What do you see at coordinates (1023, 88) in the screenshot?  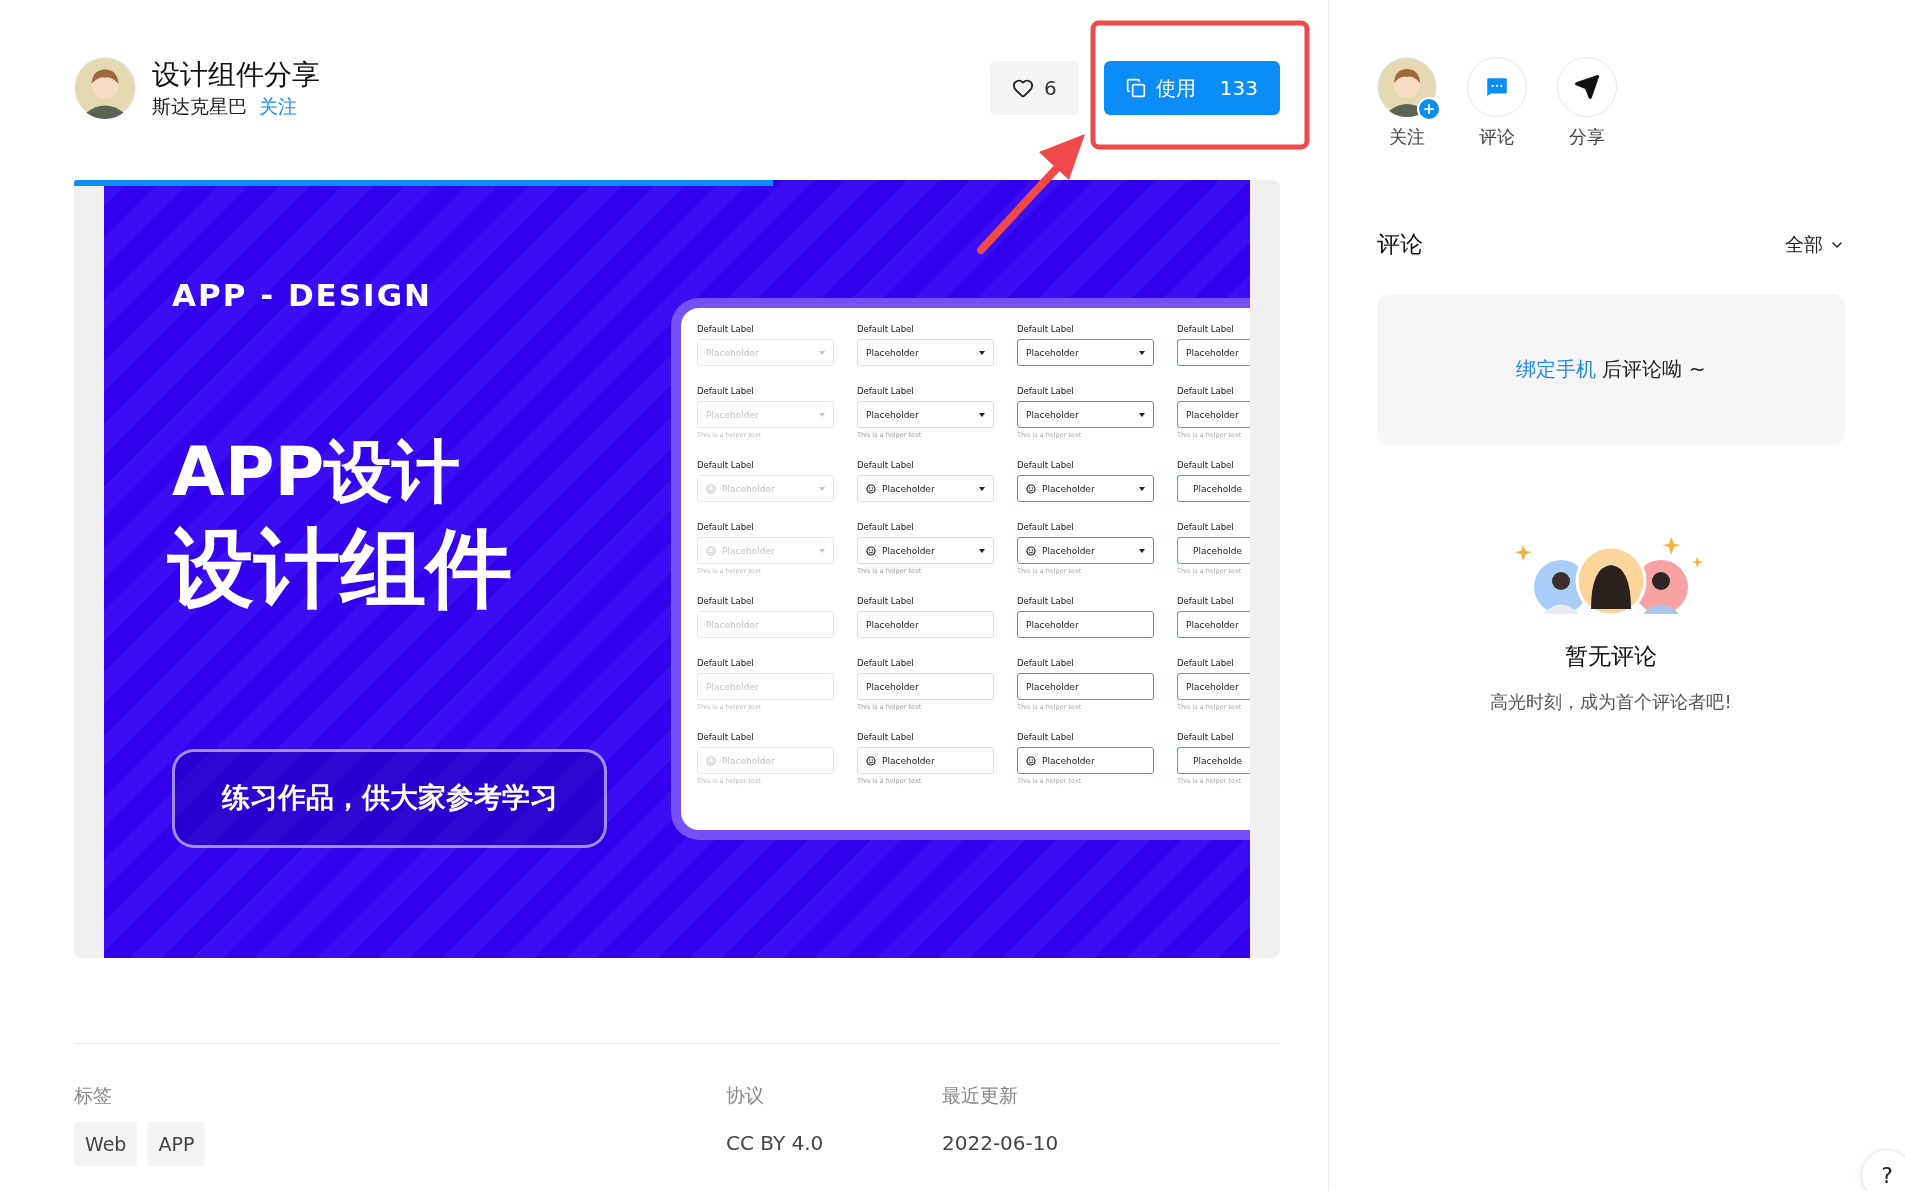 I see `heart-icon` at bounding box center [1023, 88].